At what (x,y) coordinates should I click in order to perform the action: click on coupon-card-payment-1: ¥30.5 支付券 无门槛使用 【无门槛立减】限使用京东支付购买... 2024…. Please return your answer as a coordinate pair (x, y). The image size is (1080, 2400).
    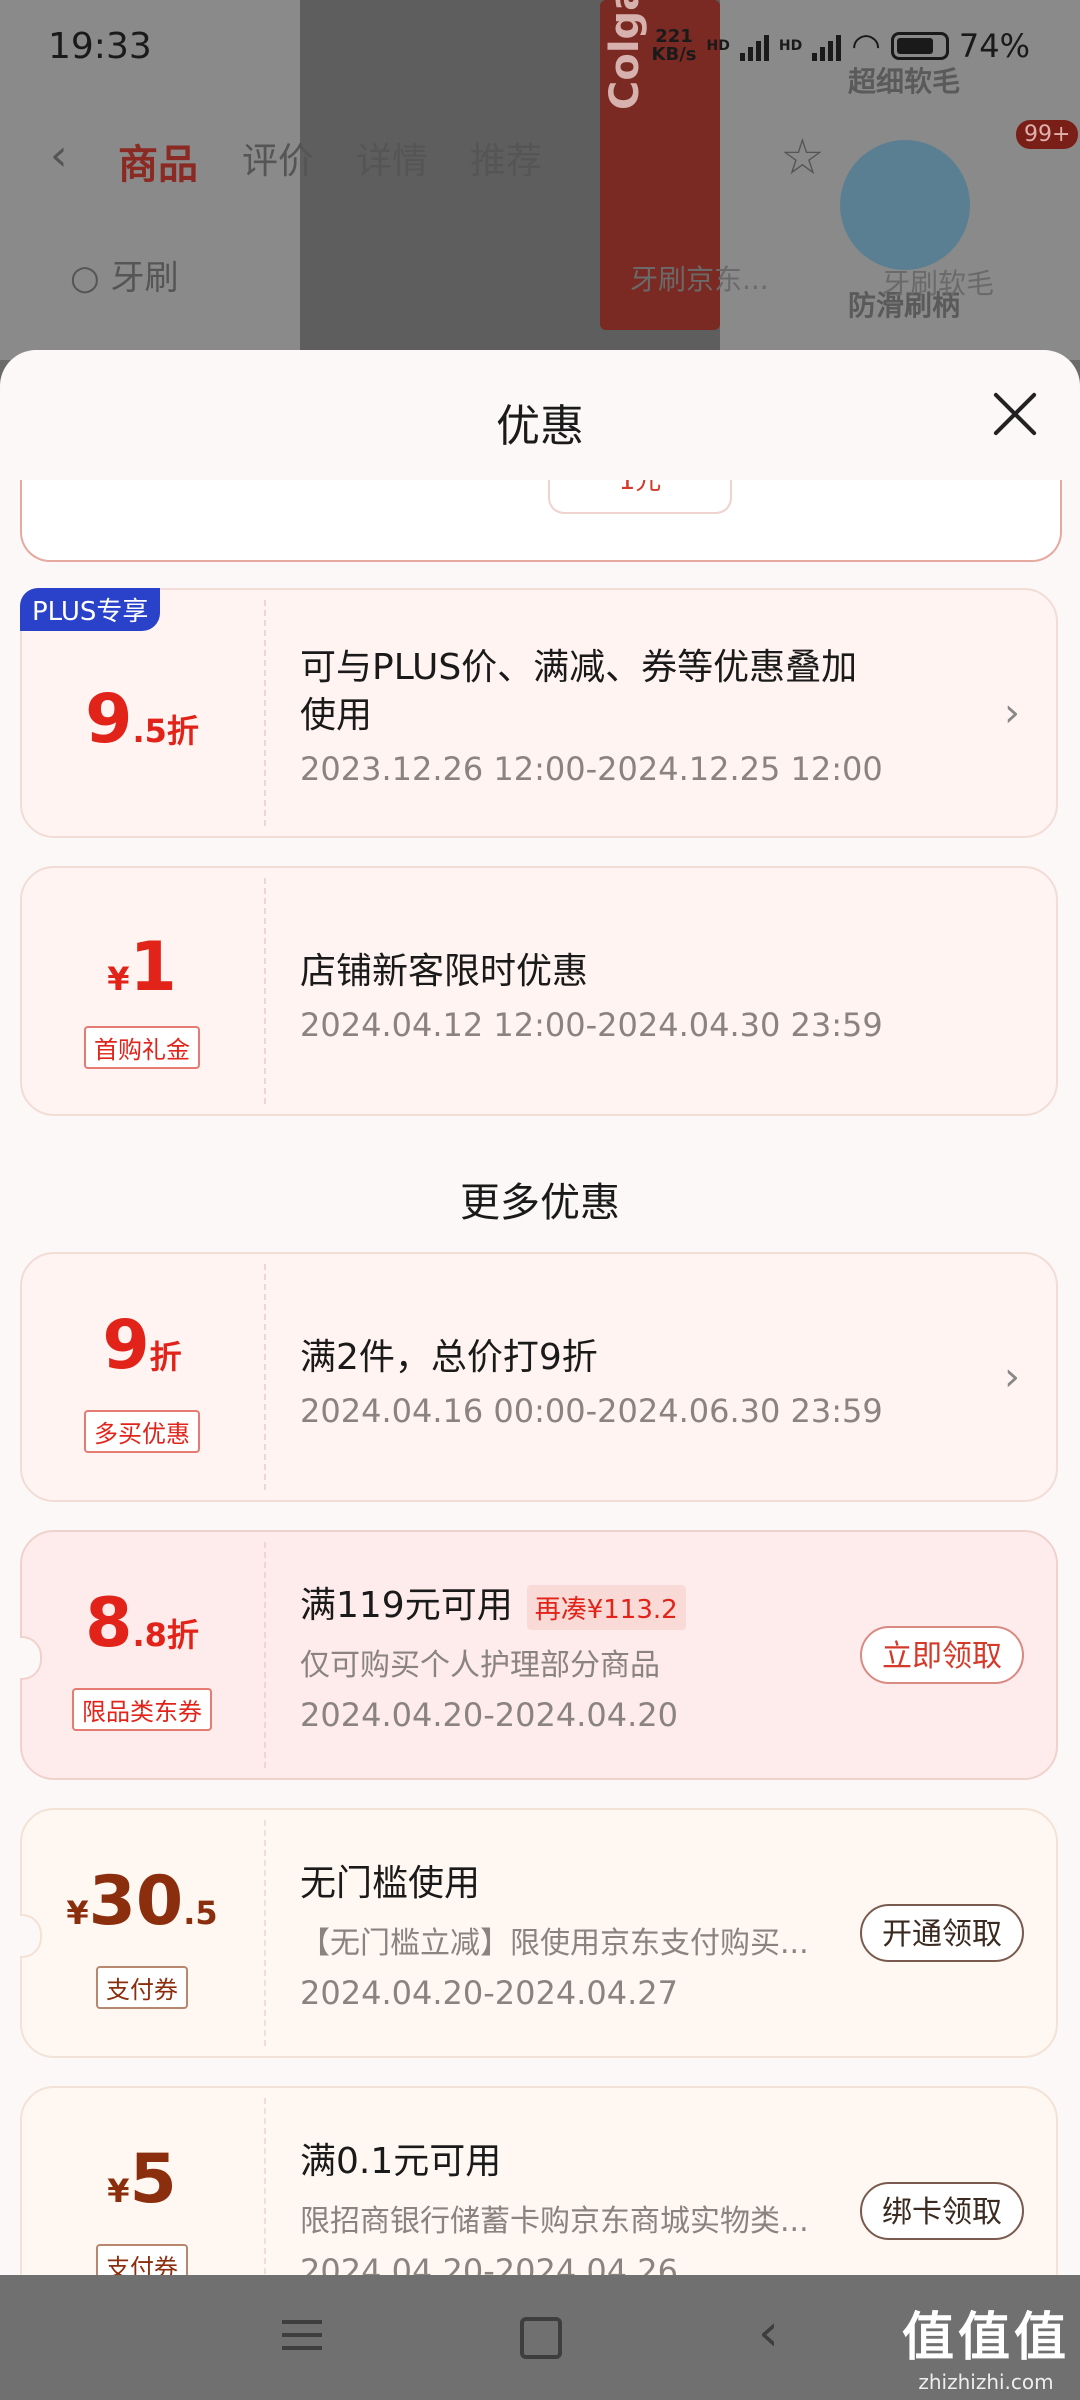
    Looking at the image, I should click on (539, 1933).